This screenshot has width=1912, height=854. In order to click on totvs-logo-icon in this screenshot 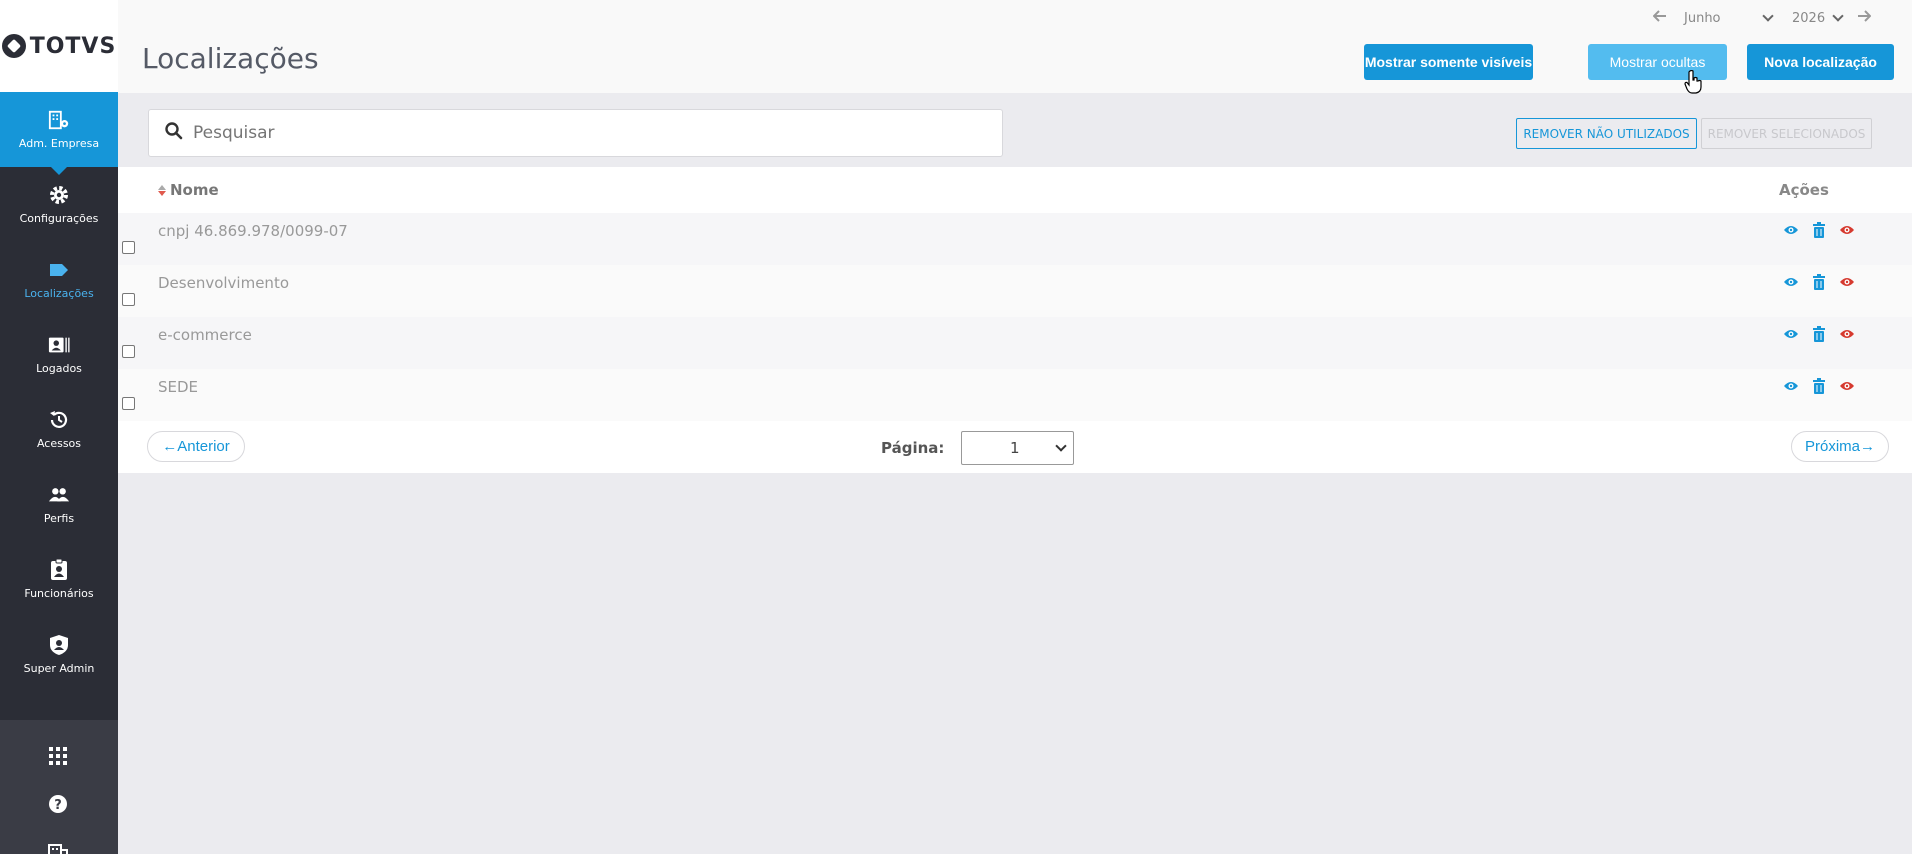, I will do `click(13, 46)`.